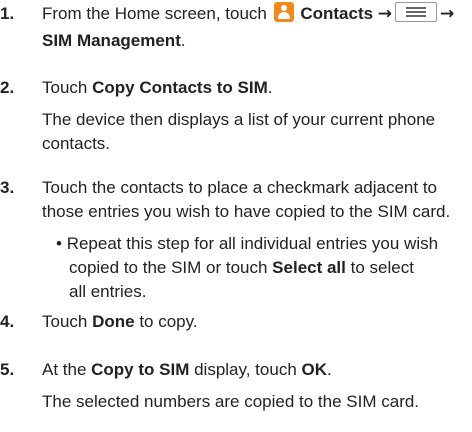 This screenshot has width=472, height=432. Describe the element at coordinates (111, 40) in the screenshot. I see `sim-management-label: SIM Management` at that location.